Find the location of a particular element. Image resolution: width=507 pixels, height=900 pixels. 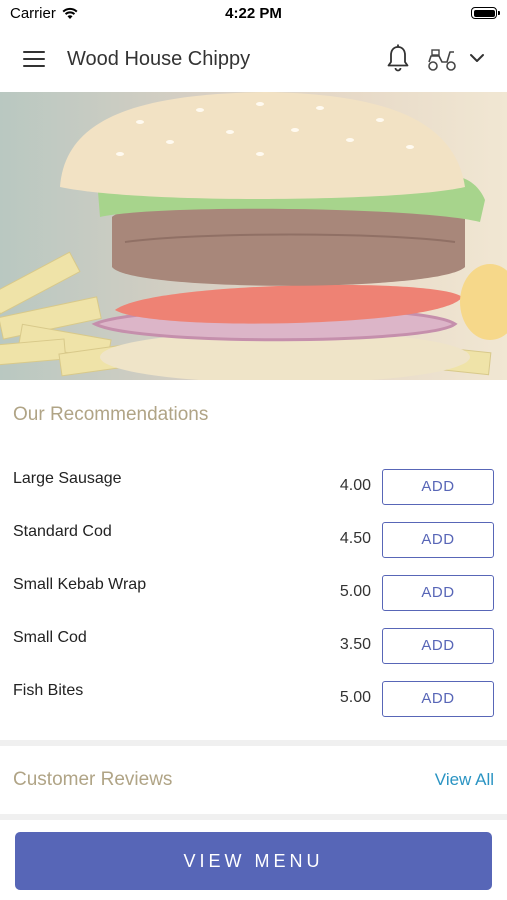

item-name: Small Kebab Wrap is located at coordinates (80, 584).